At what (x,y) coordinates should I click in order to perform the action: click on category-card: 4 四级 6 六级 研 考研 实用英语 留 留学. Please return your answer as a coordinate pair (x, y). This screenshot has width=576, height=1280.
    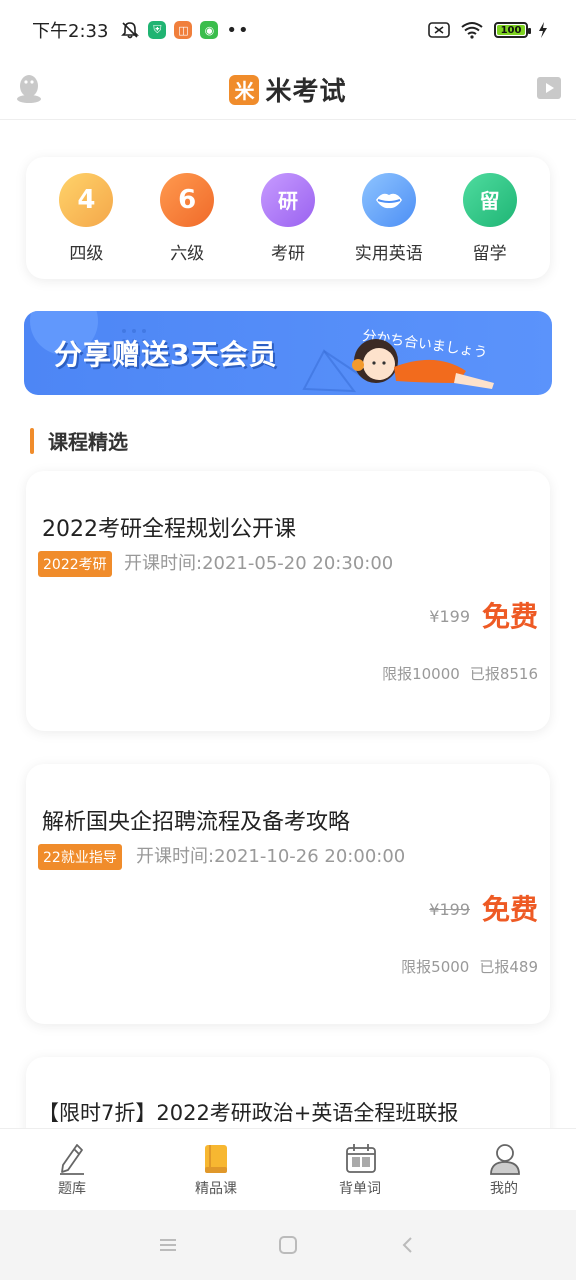
    Looking at the image, I should click on (288, 218).